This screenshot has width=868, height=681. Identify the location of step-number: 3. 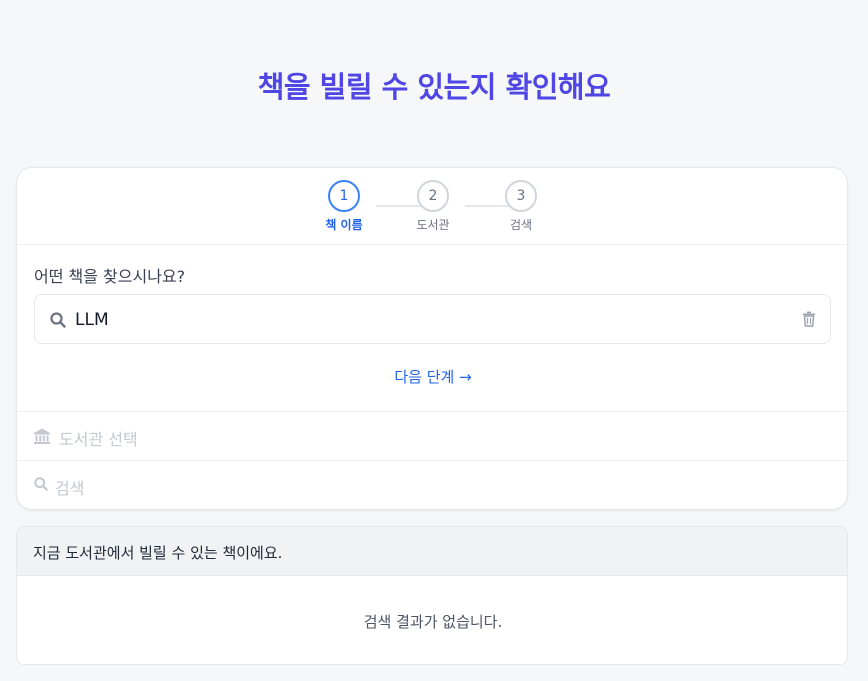
(521, 196).